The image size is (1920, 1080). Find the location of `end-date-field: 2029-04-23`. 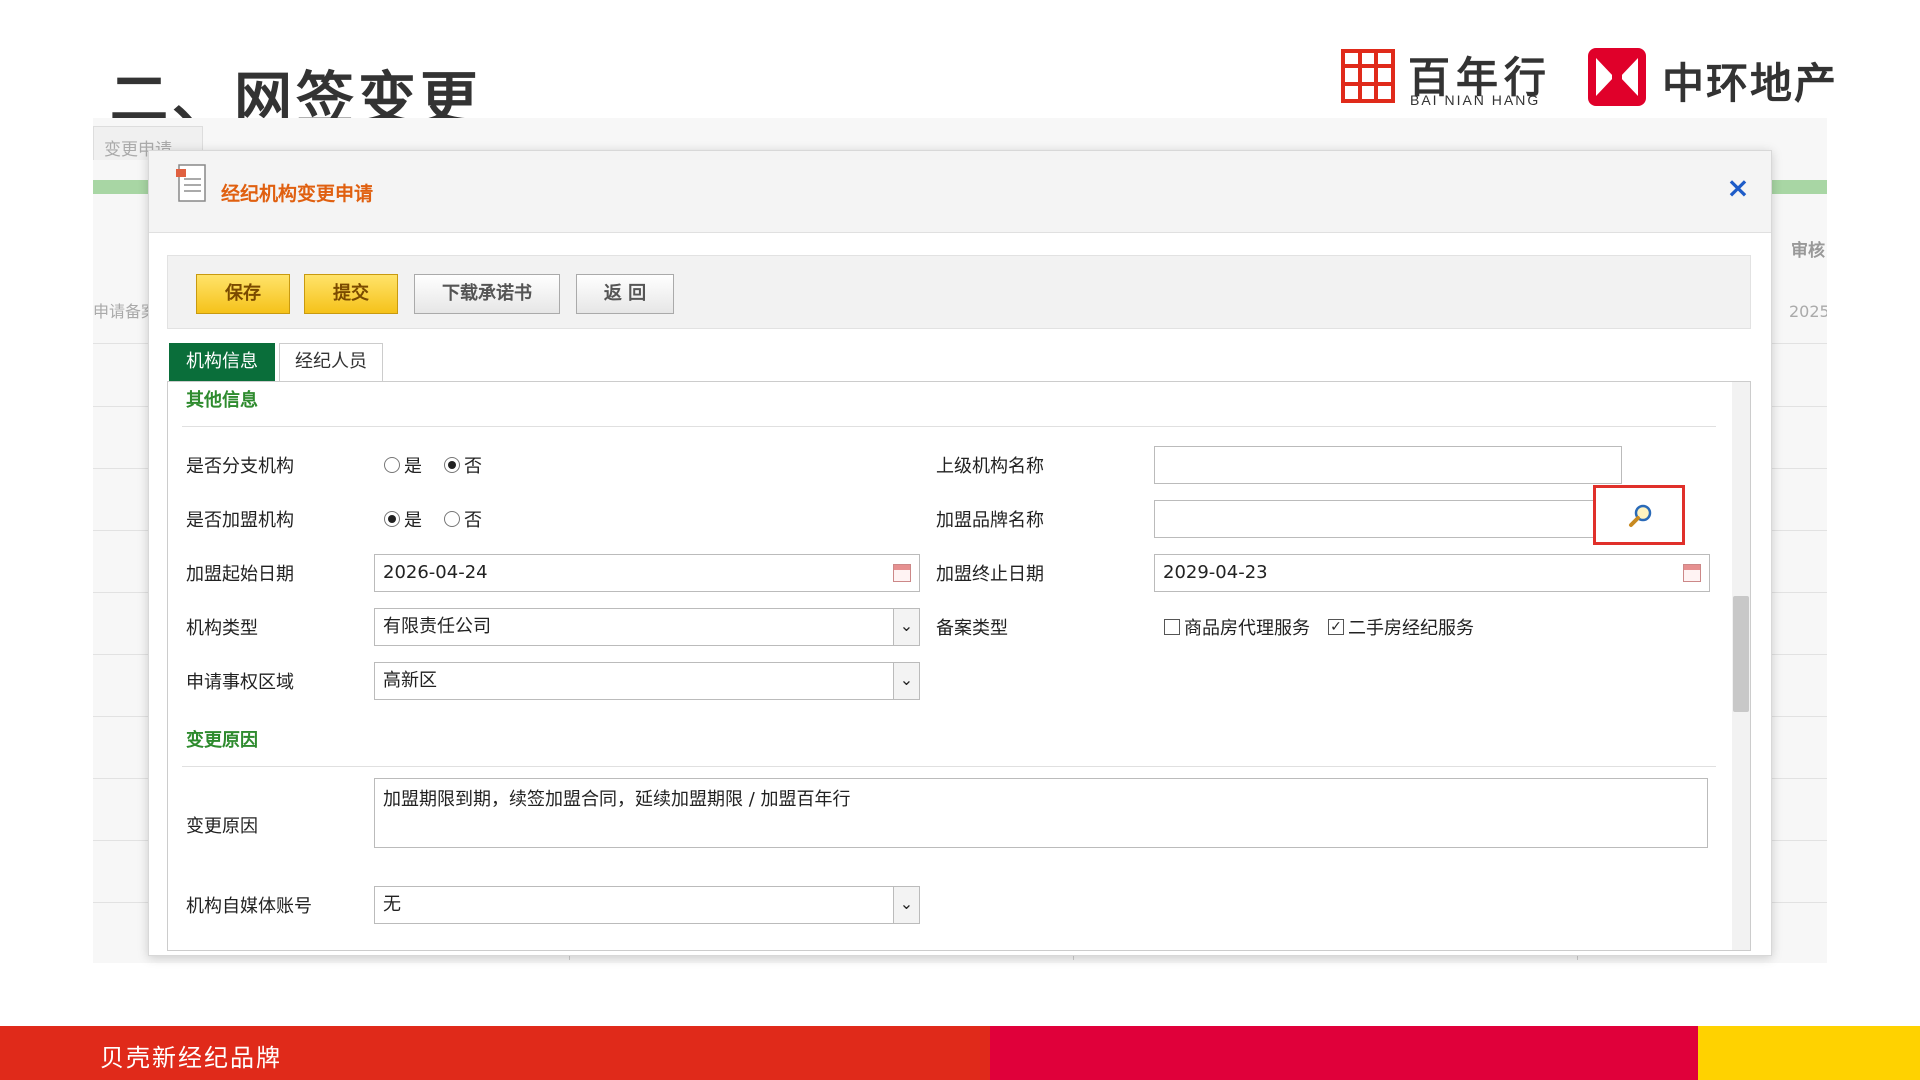

end-date-field: 2029-04-23 is located at coordinates (1432, 573).